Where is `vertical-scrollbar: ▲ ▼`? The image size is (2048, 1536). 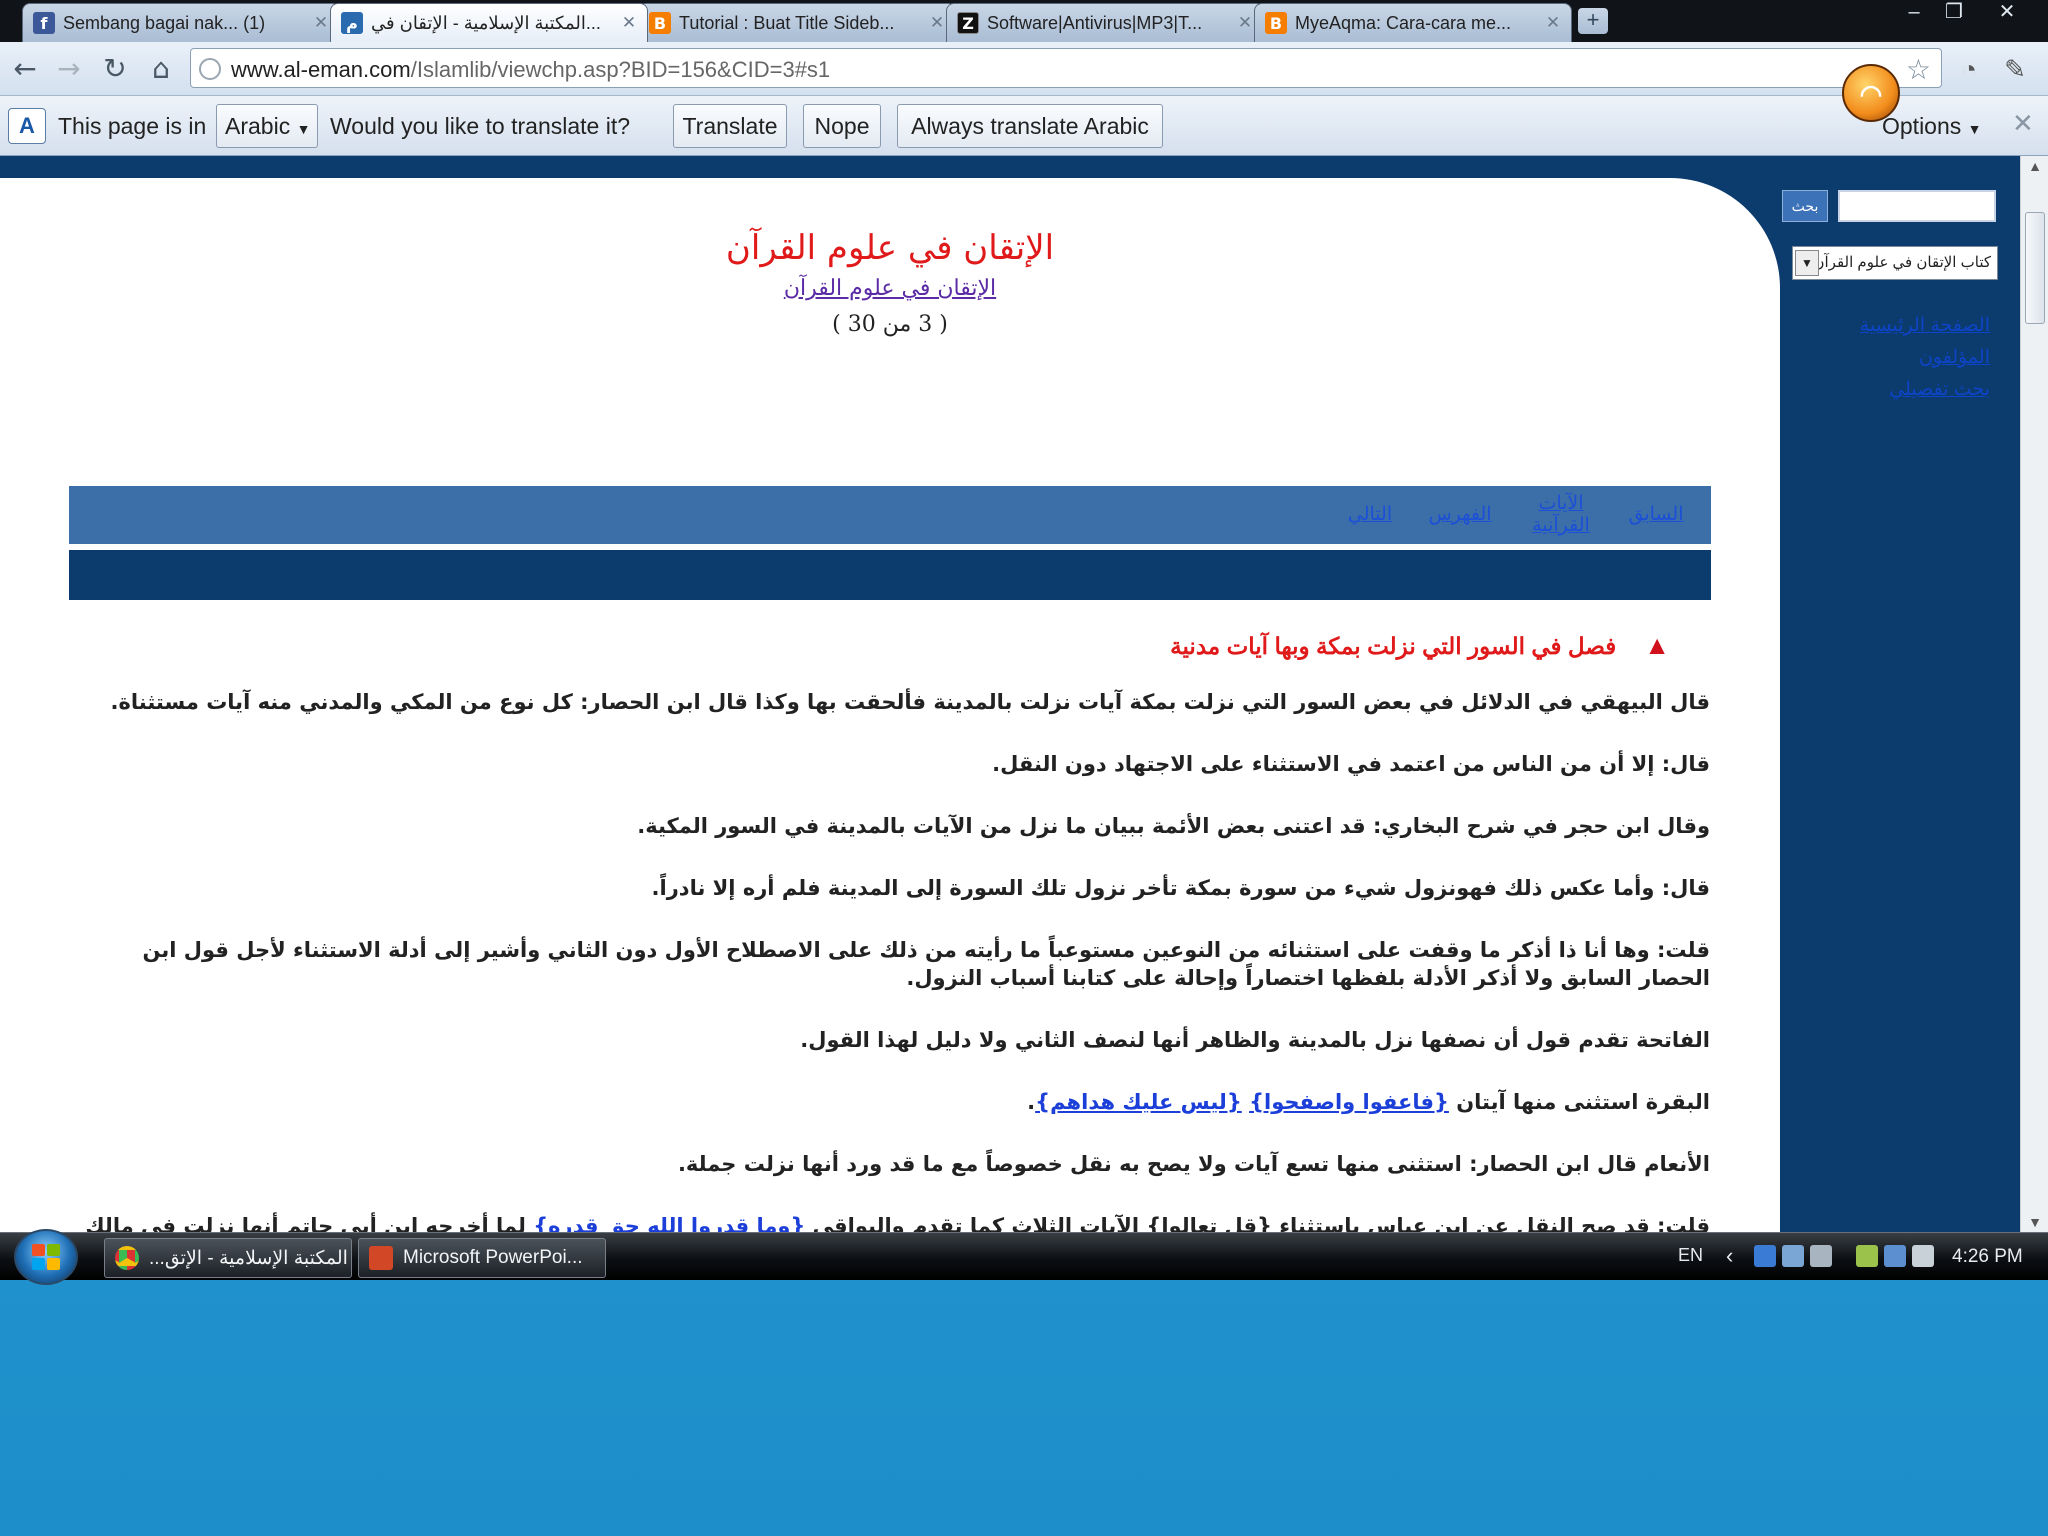
vertical-scrollbar: ▲ ▼ is located at coordinates (2034, 694).